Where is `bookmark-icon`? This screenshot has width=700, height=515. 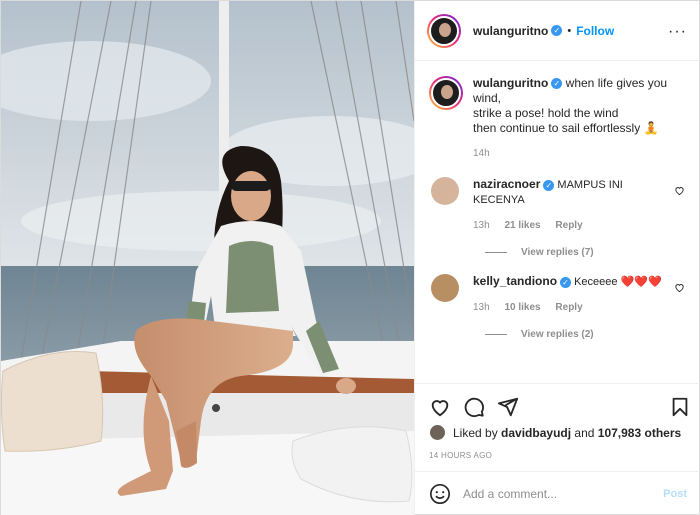
bookmark-icon is located at coordinates (680, 407).